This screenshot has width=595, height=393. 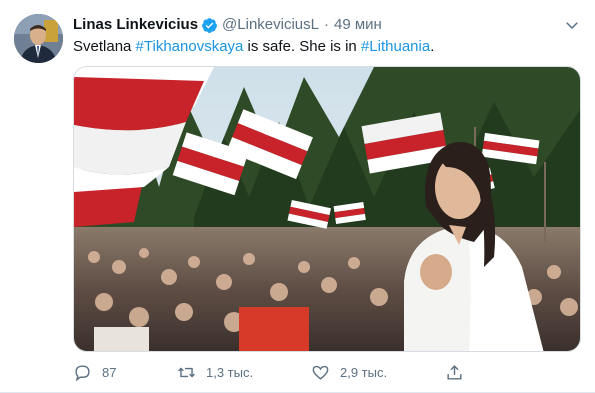 What do you see at coordinates (94, 372) in the screenshot?
I see `reply-button: 87` at bounding box center [94, 372].